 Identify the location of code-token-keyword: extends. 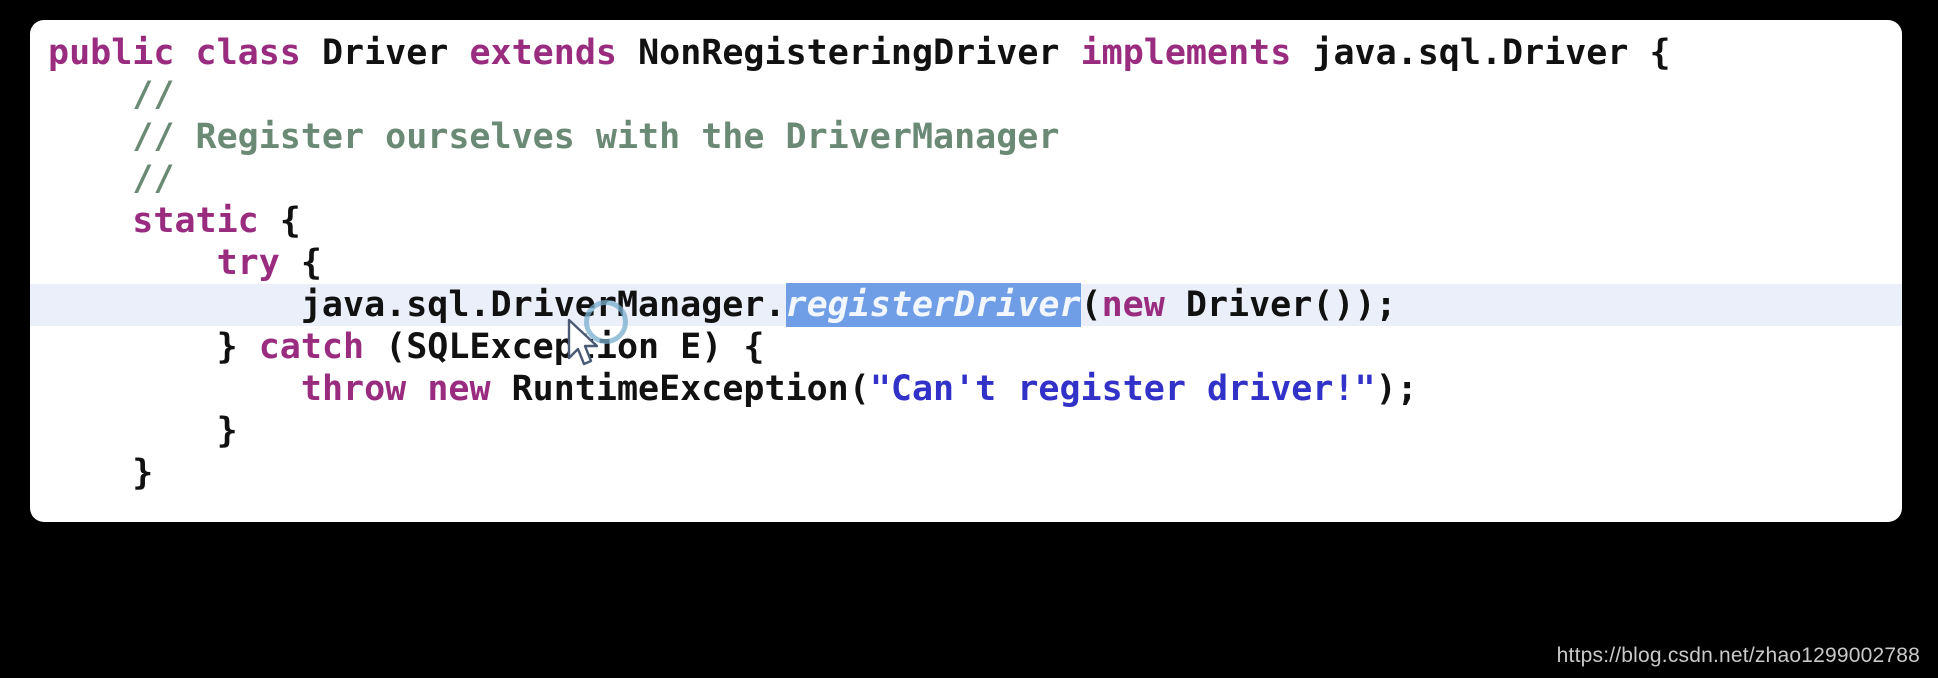
(543, 53).